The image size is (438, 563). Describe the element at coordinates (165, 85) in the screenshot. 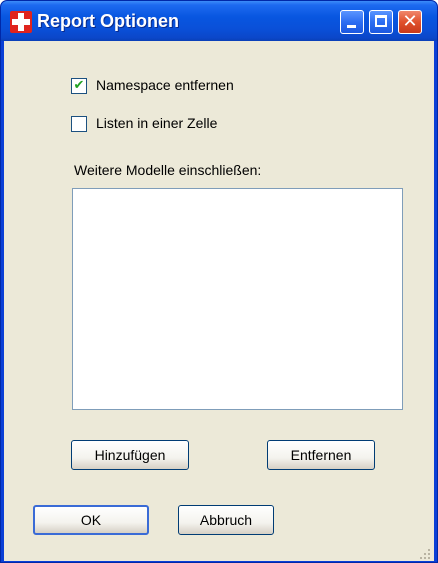

I see `namespace-checkbox-label: Namespace entfernen` at that location.